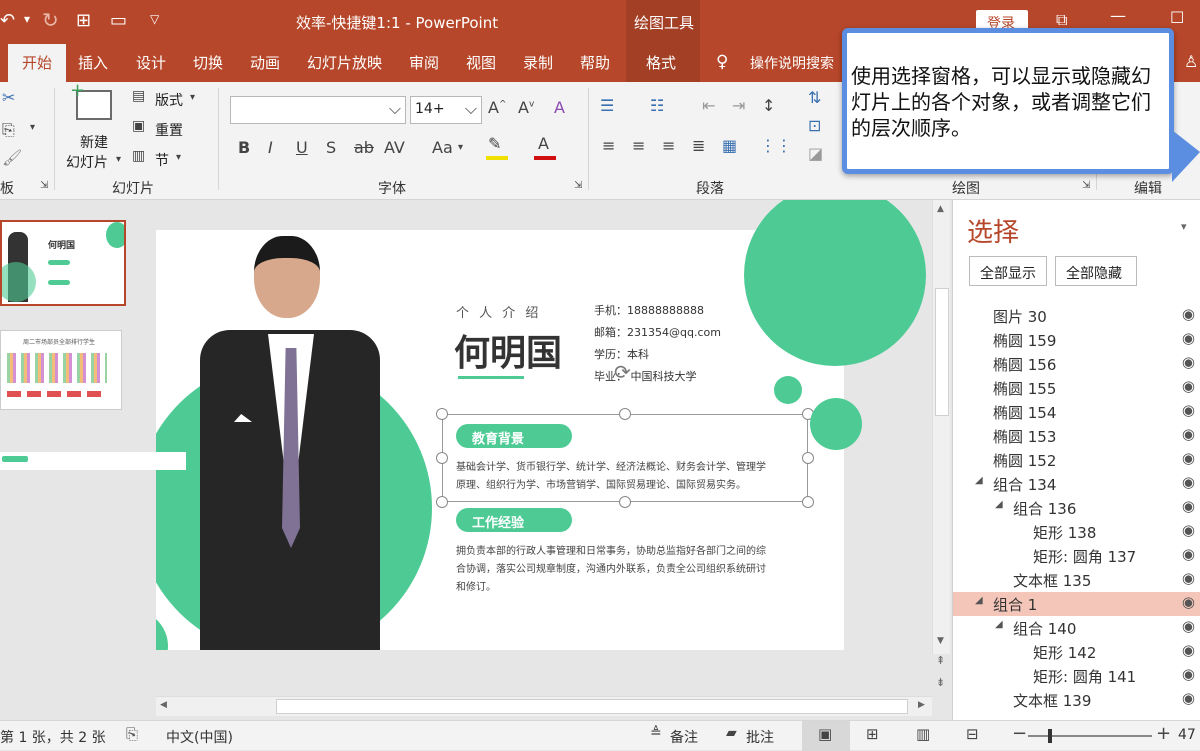 The width and height of the screenshot is (1200, 751). I want to click on align-text-icon: ⊡, so click(814, 125).